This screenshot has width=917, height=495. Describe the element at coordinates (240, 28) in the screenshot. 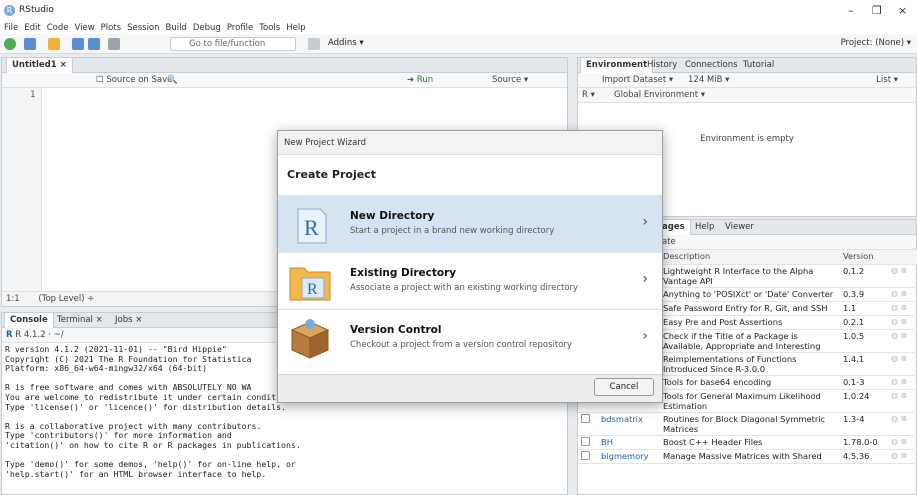

I see `menu-profile: Profile` at that location.